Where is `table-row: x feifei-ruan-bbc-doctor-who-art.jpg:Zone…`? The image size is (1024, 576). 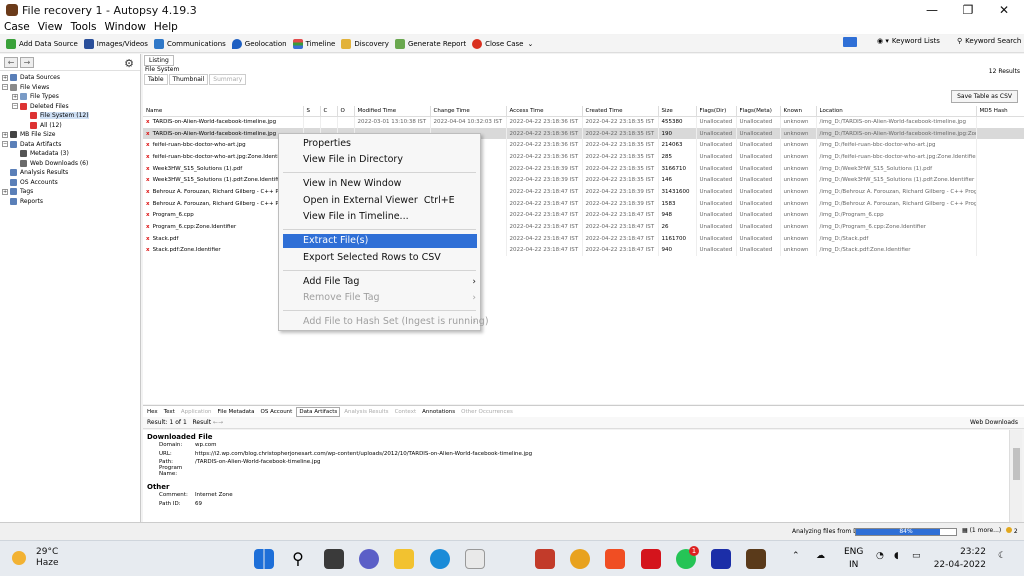 table-row: x feifei-ruan-bbc-doctor-who-art.jpg:Zone… is located at coordinates (583, 157).